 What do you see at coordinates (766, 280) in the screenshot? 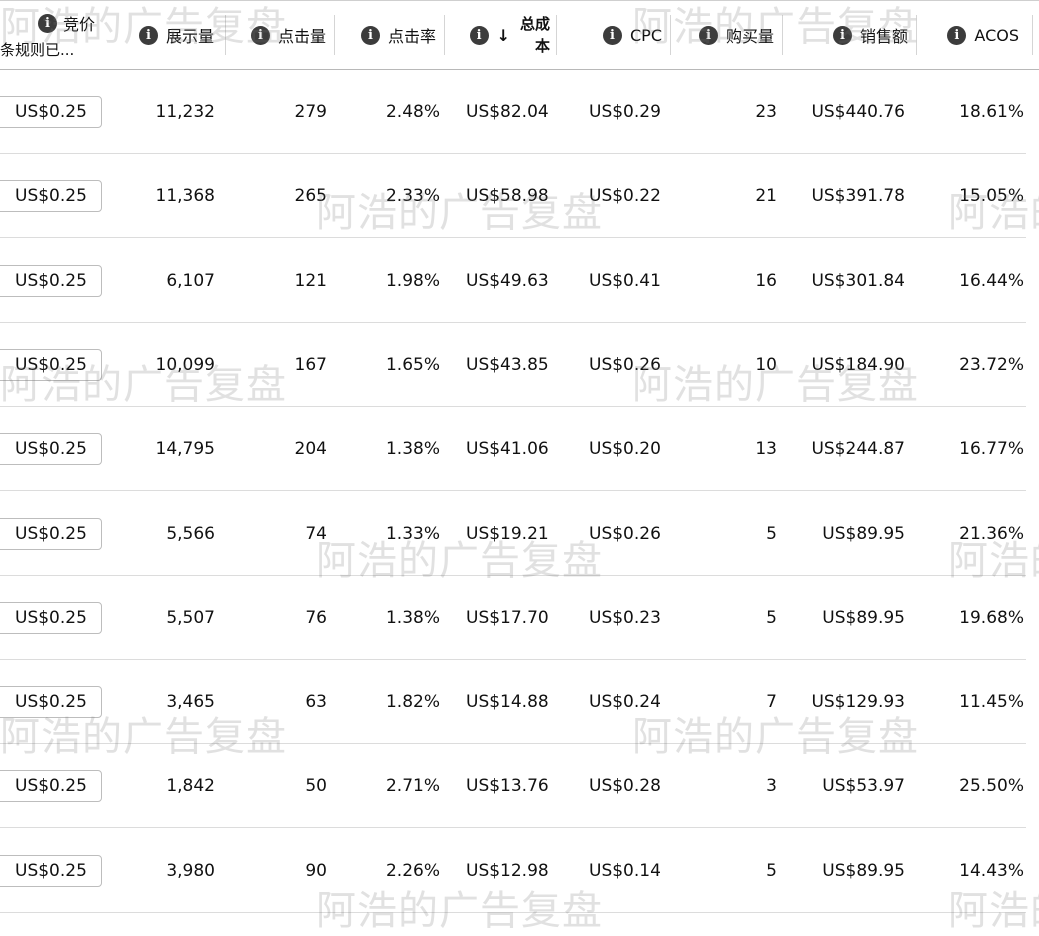
I see `purchases-cell: 16` at bounding box center [766, 280].